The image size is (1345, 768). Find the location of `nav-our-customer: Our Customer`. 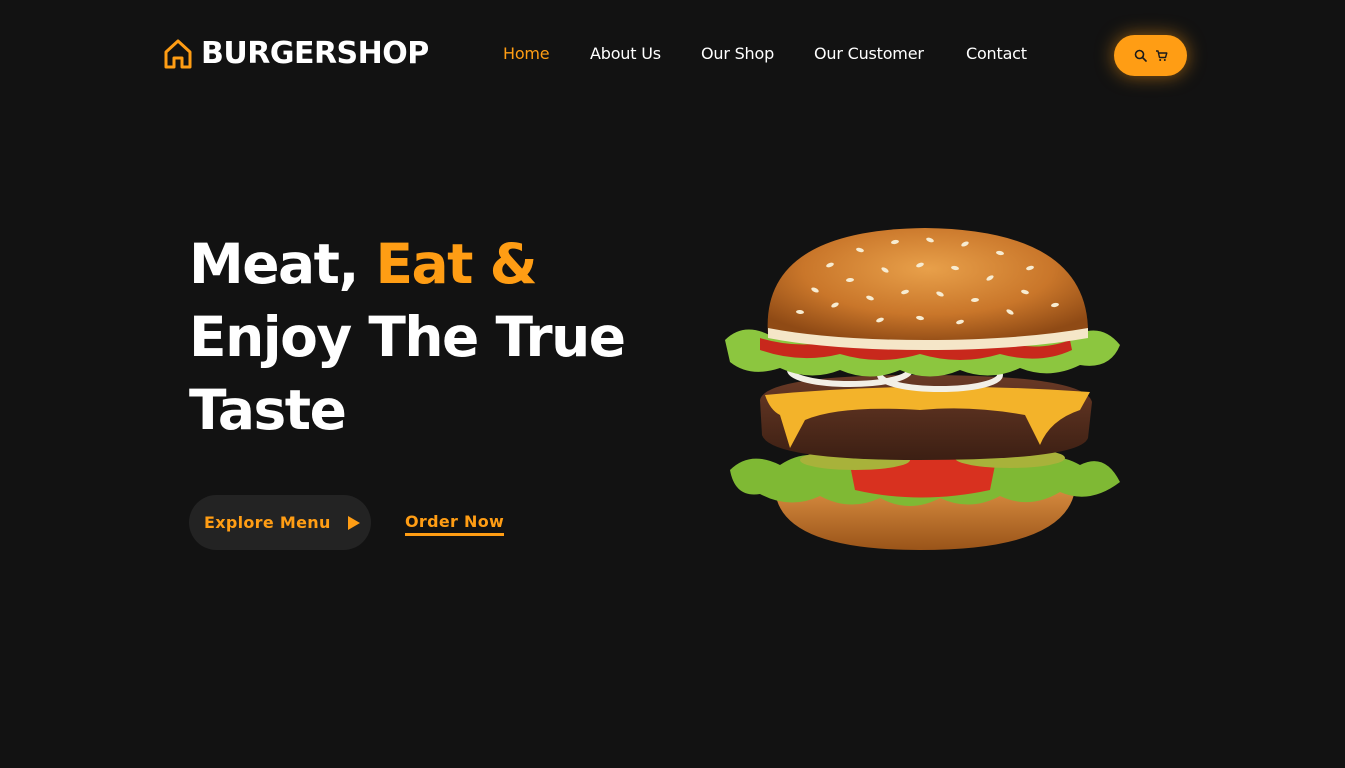

nav-our-customer: Our Customer is located at coordinates (869, 53).